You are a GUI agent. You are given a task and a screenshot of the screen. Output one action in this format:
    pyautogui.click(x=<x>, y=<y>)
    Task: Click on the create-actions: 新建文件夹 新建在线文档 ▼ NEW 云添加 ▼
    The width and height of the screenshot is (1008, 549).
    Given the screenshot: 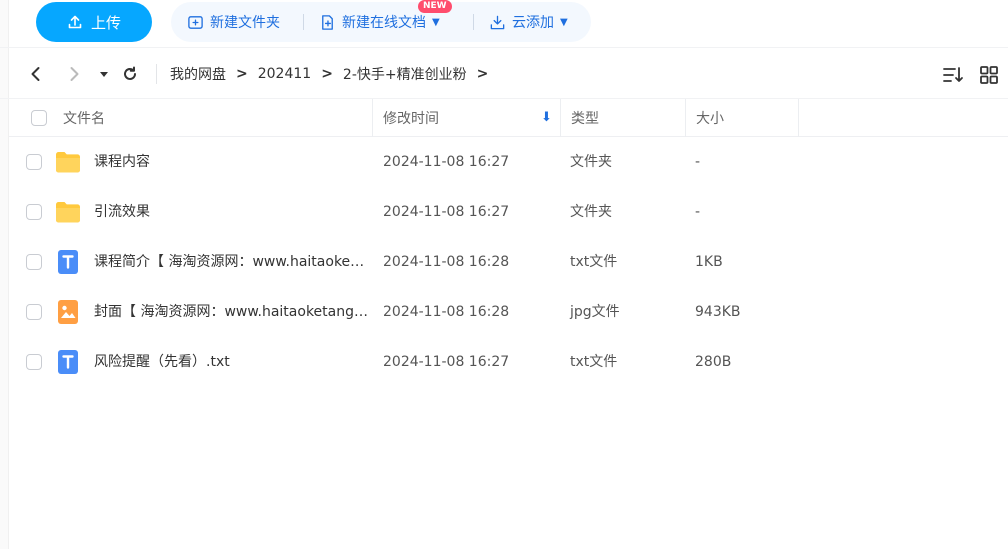 What is the action you would take?
    pyautogui.click(x=381, y=21)
    